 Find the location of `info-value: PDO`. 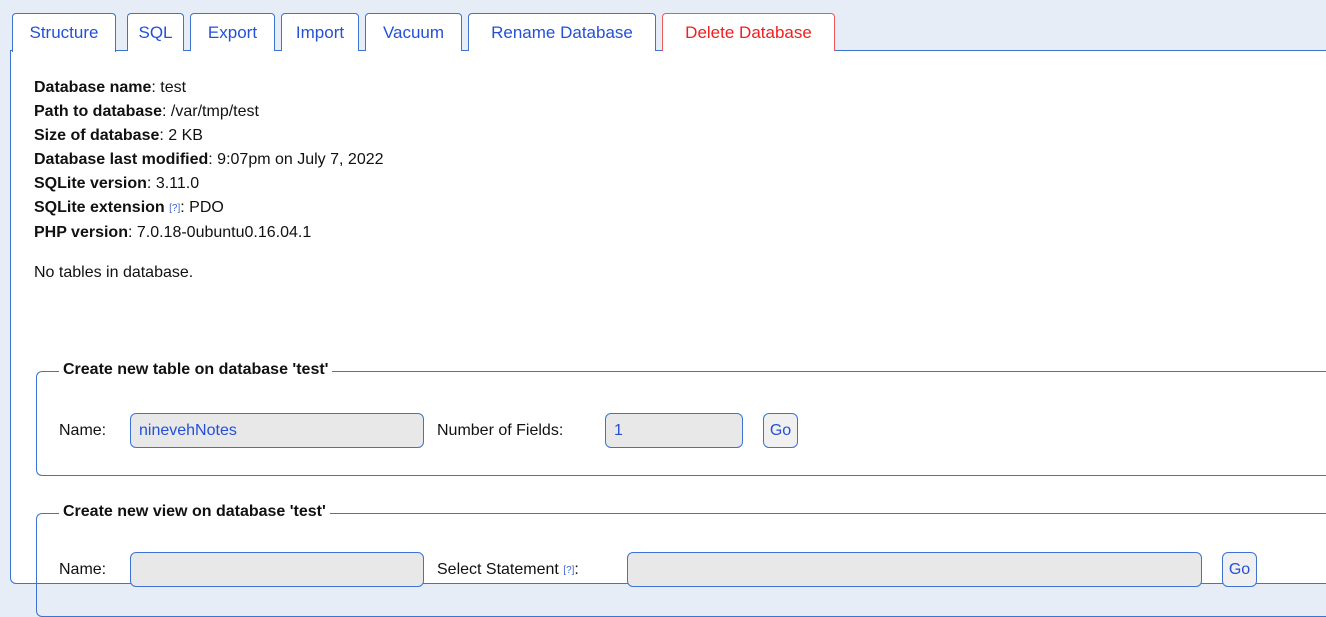

info-value: PDO is located at coordinates (206, 207).